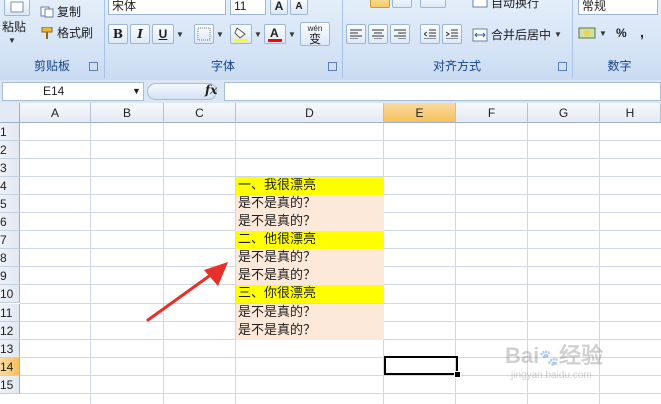 The height and width of the screenshot is (404, 661). I want to click on shrink-font-icon: A, so click(299, 6).